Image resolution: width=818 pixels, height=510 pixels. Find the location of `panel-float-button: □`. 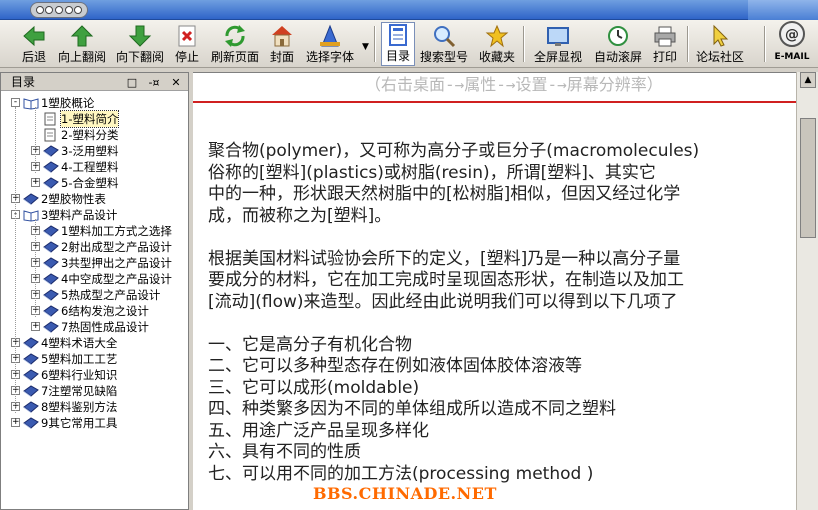

panel-float-button: □ is located at coordinates (132, 83).